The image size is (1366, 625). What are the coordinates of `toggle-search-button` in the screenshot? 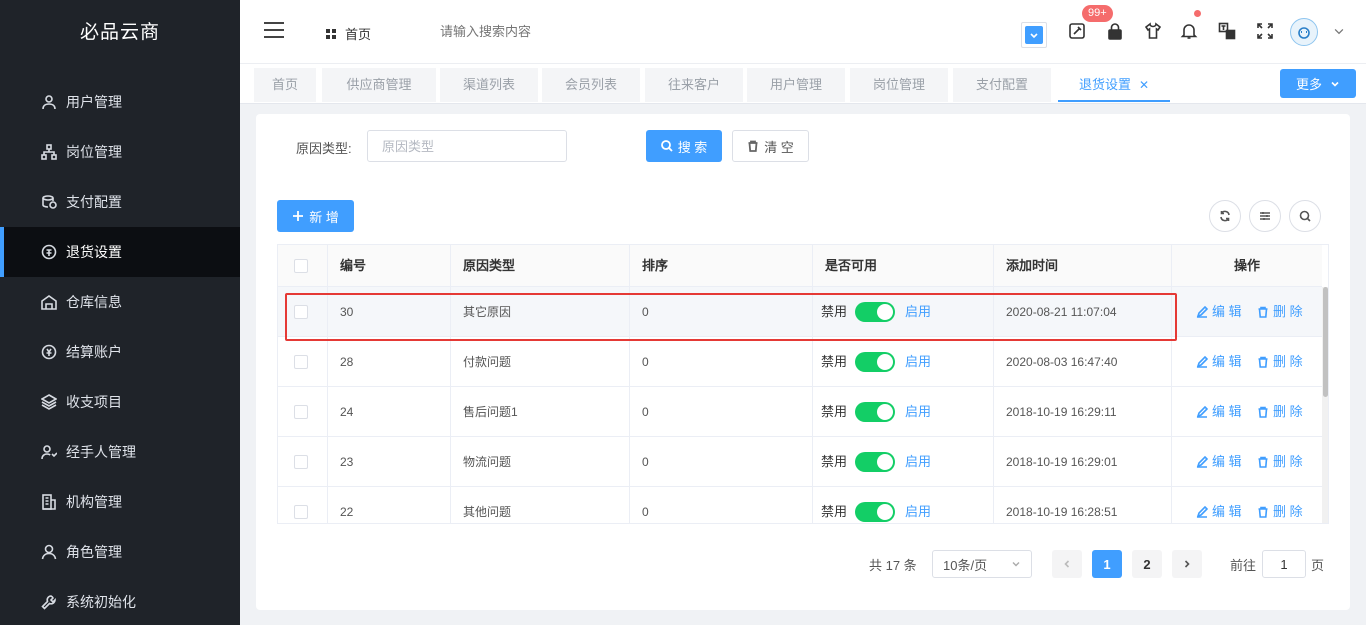 It's located at (1305, 216).